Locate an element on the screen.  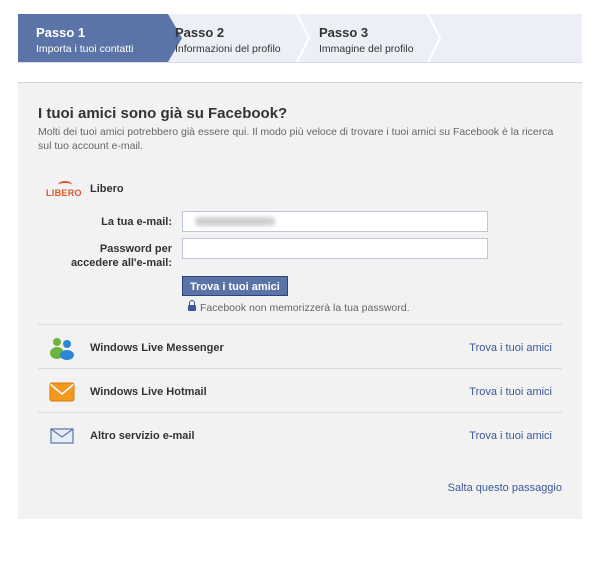
find-friends-link-messenger: Trova i tuoi amici is located at coordinates (510, 348).